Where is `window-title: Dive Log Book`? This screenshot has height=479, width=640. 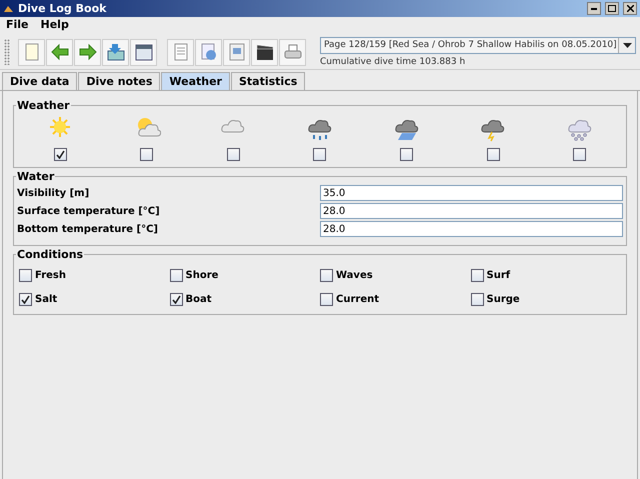 window-title: Dive Log Book is located at coordinates (63, 8).